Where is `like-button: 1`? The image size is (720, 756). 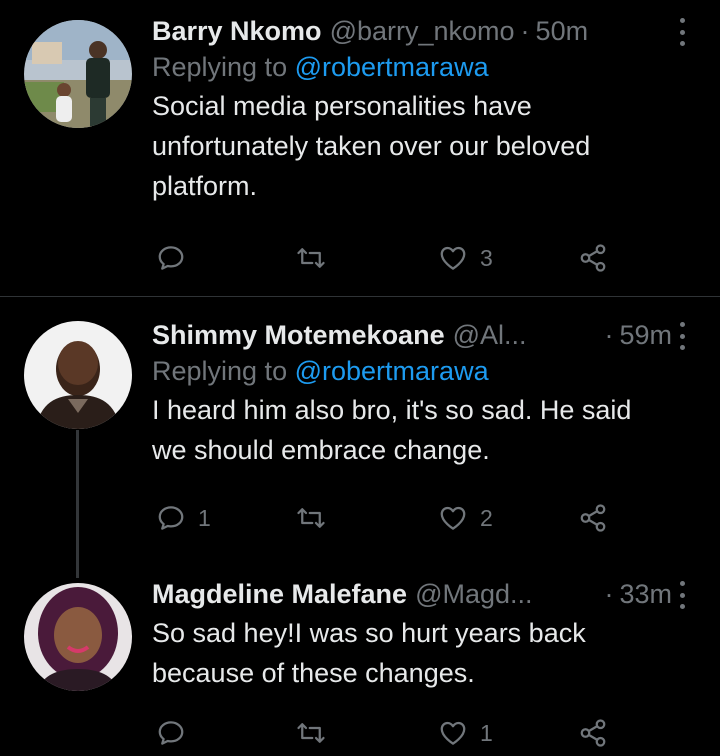
like-button: 1 is located at coordinates (465, 733).